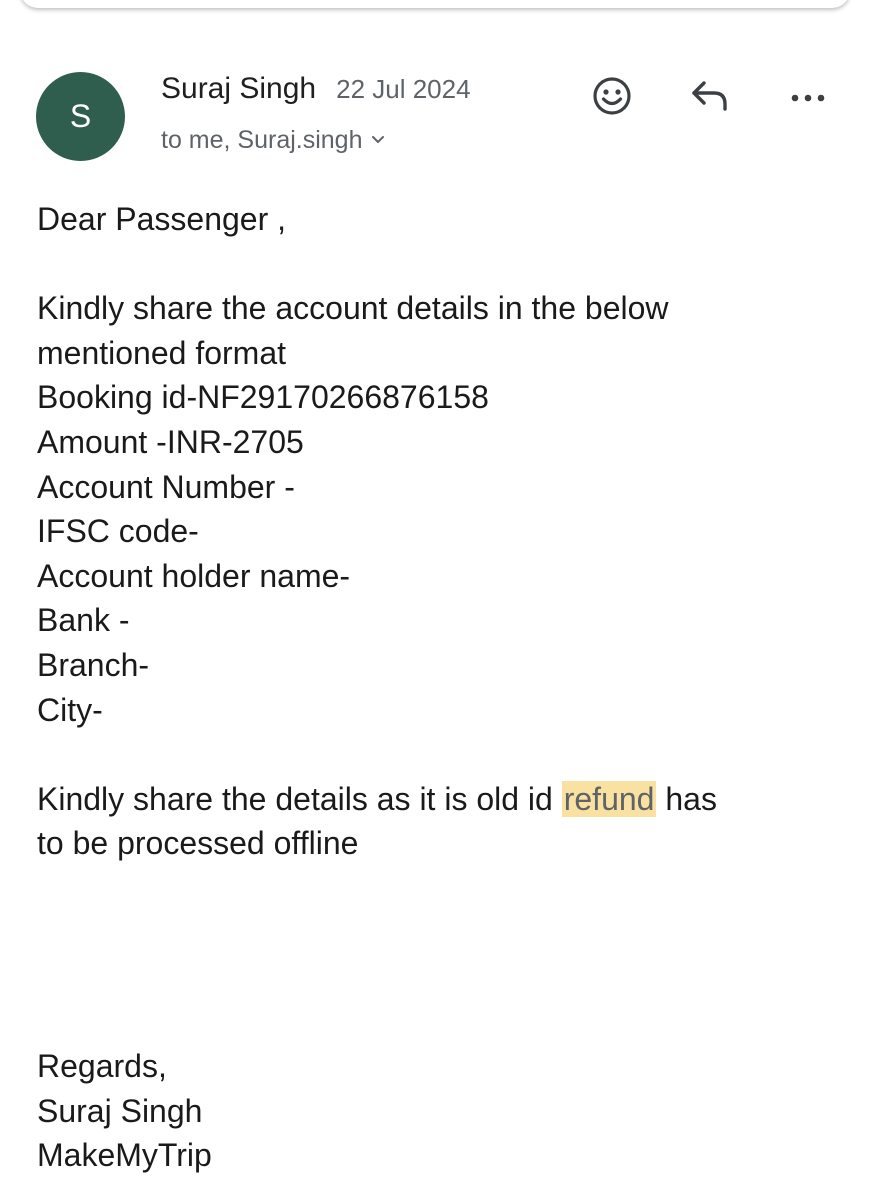 The image size is (871, 1200). Describe the element at coordinates (403, 89) in the screenshot. I see `sent-date: 22 Jul 2024` at that location.